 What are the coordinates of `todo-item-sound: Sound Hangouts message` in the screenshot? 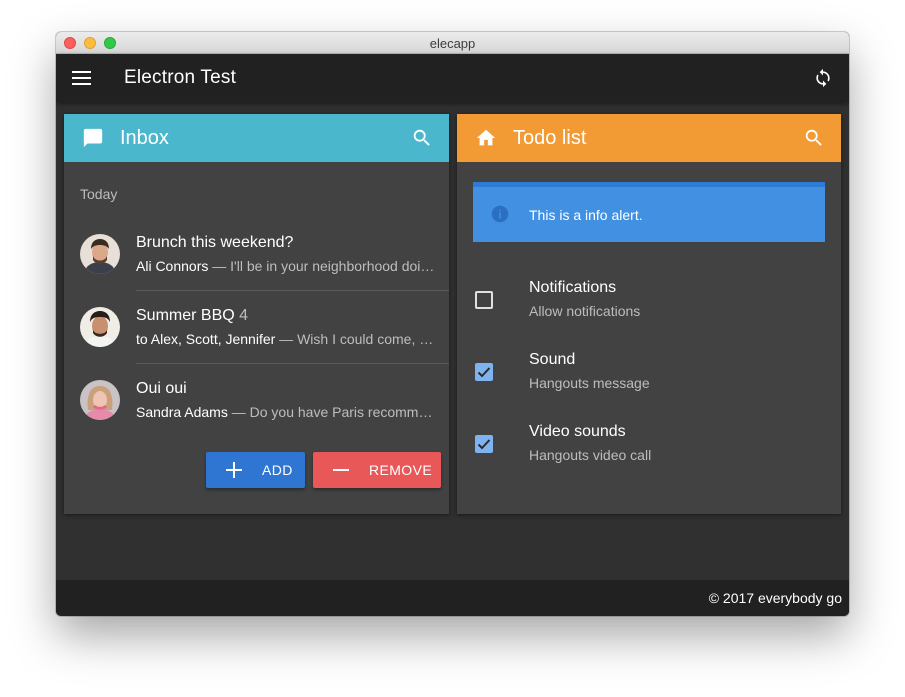 It's located at (649, 387).